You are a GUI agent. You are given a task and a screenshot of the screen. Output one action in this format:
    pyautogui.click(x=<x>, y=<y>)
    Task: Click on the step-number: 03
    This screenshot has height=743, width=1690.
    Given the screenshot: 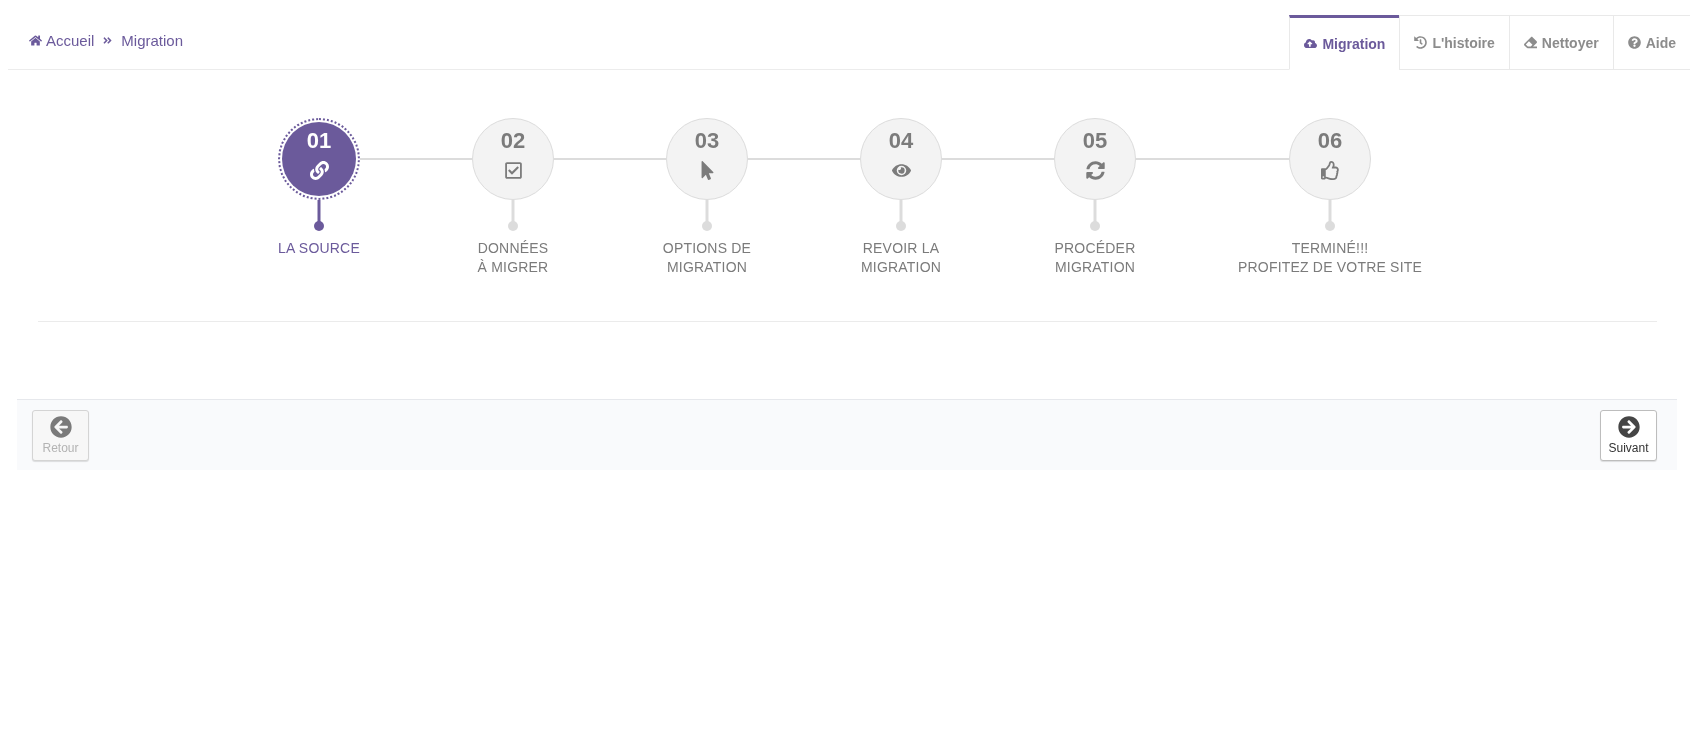 What is the action you would take?
    pyautogui.click(x=707, y=141)
    